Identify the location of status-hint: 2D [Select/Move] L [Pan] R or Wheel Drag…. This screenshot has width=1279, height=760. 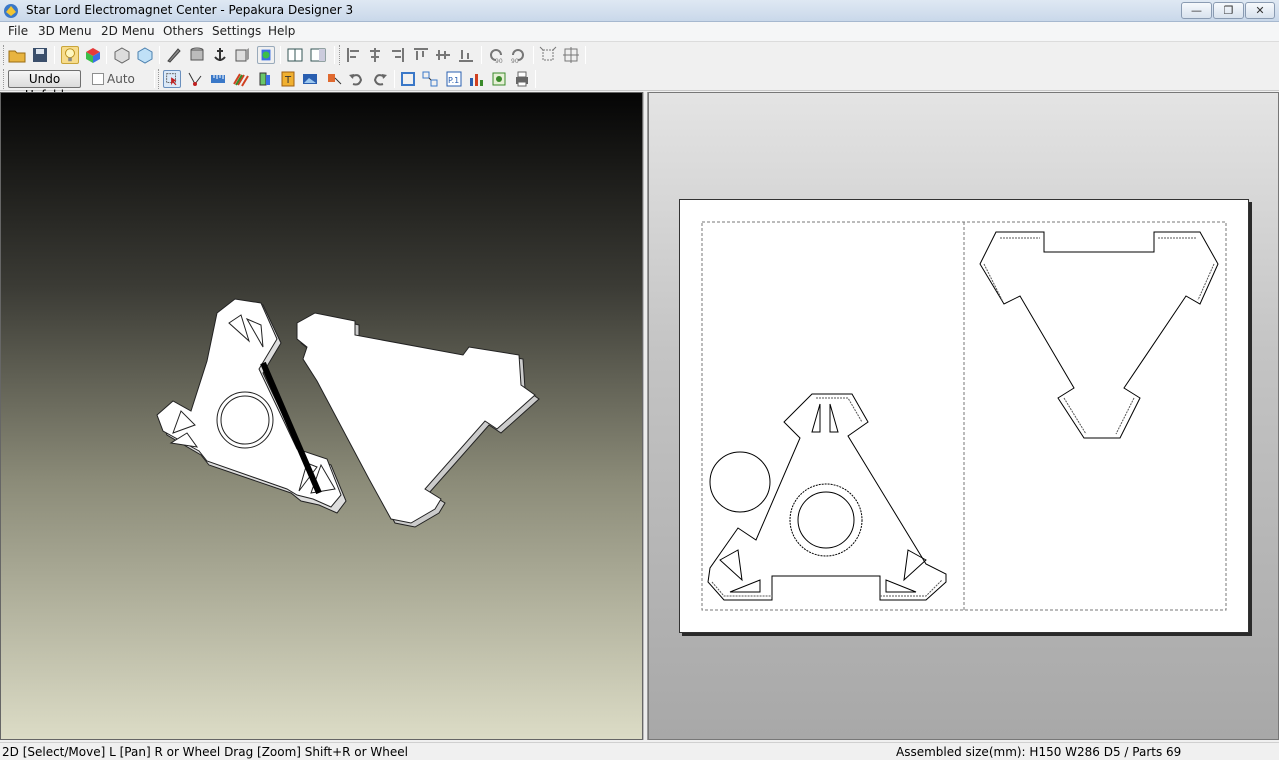
(205, 752).